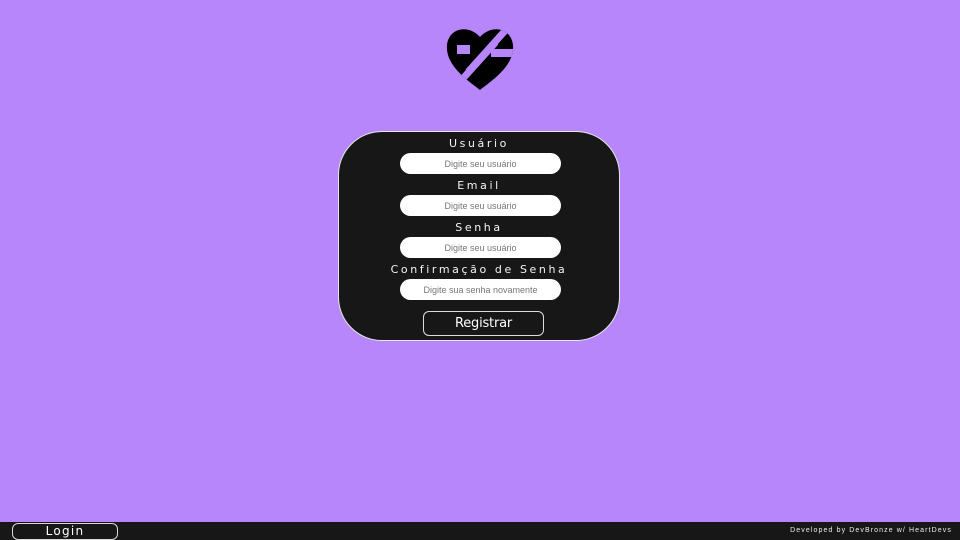  What do you see at coordinates (480, 247) in the screenshot?
I see `password-input` at bounding box center [480, 247].